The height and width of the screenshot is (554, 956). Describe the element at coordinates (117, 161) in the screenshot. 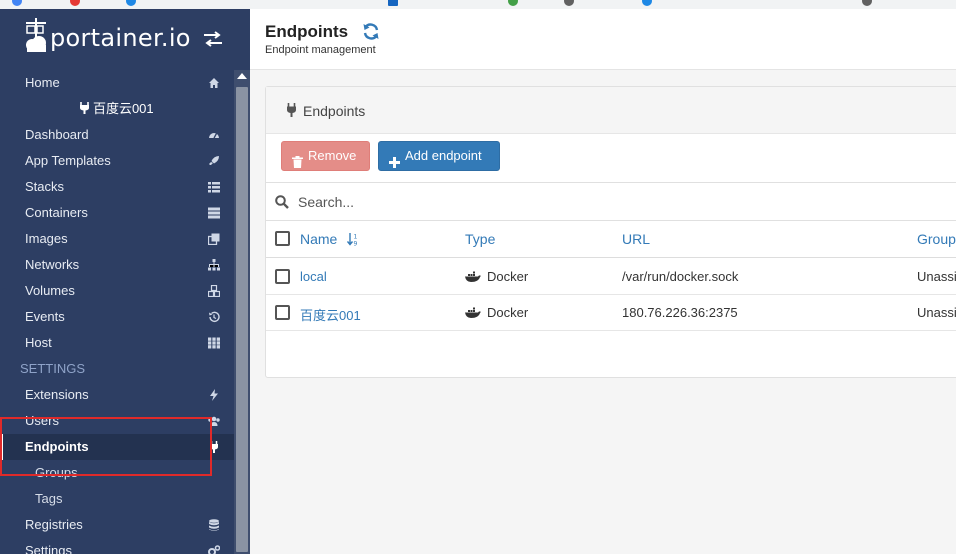

I see `sidebar-item-app-templates: App Templates` at that location.